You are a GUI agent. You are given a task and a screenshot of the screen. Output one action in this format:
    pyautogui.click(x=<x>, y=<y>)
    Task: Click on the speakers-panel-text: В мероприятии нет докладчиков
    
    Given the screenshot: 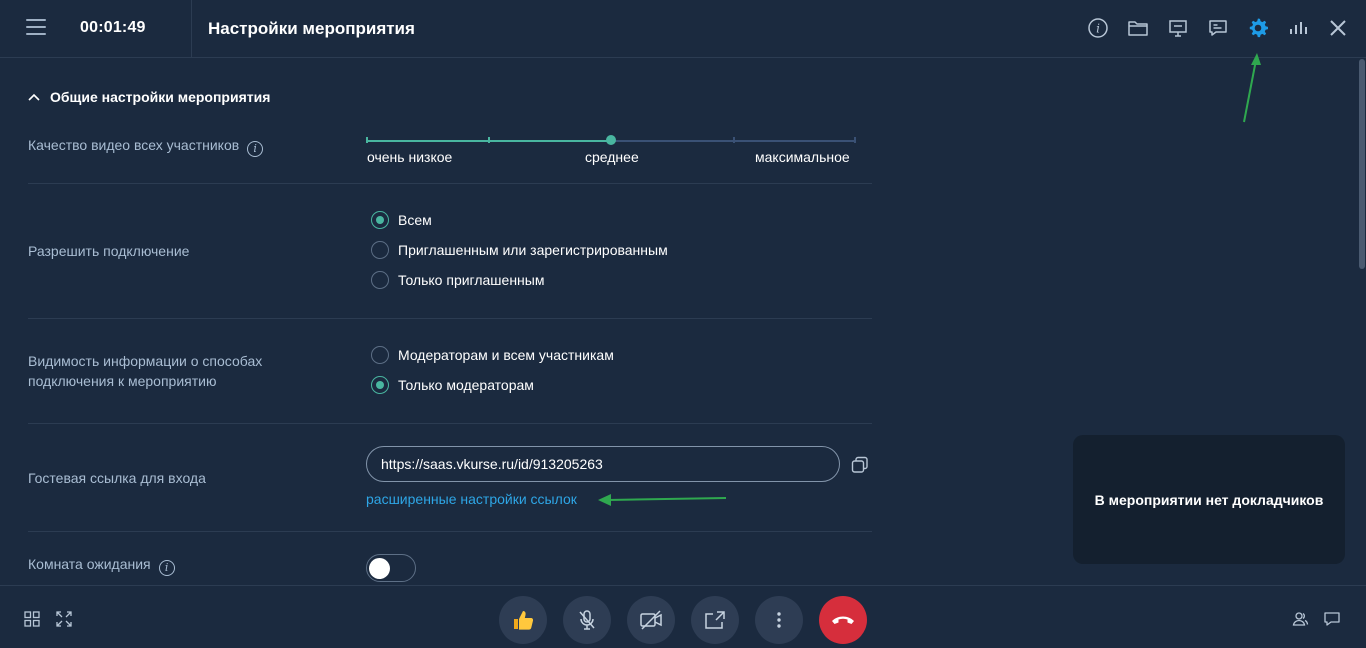 What is the action you would take?
    pyautogui.click(x=1209, y=499)
    